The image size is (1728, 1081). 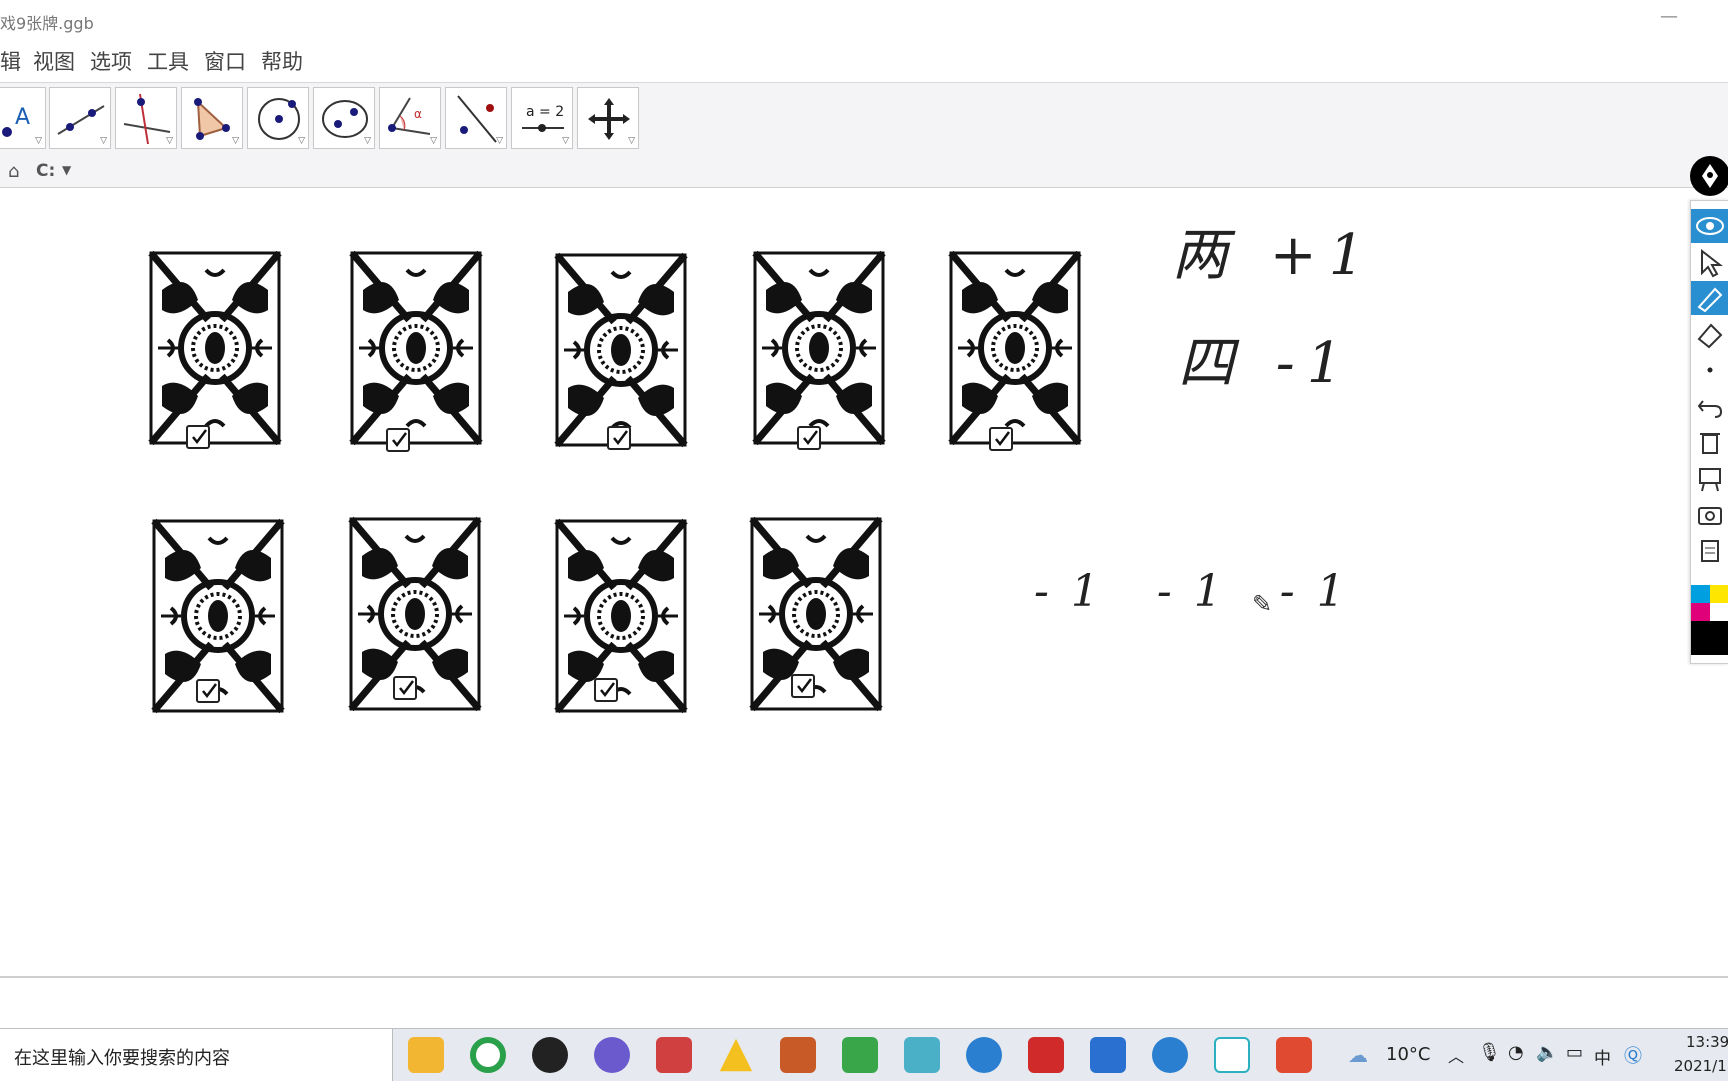 I want to click on menu-options: 选项, so click(x=111, y=61).